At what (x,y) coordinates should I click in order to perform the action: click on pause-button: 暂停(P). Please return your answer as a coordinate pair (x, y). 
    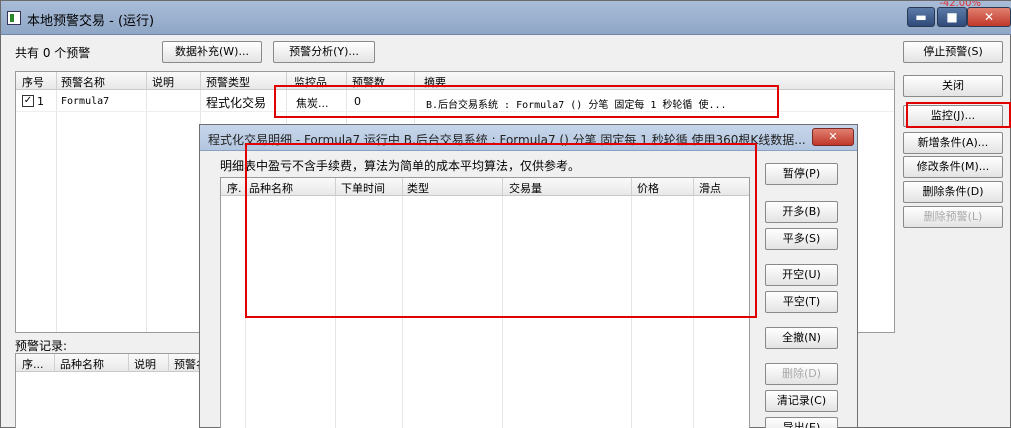
    Looking at the image, I should click on (801, 174).